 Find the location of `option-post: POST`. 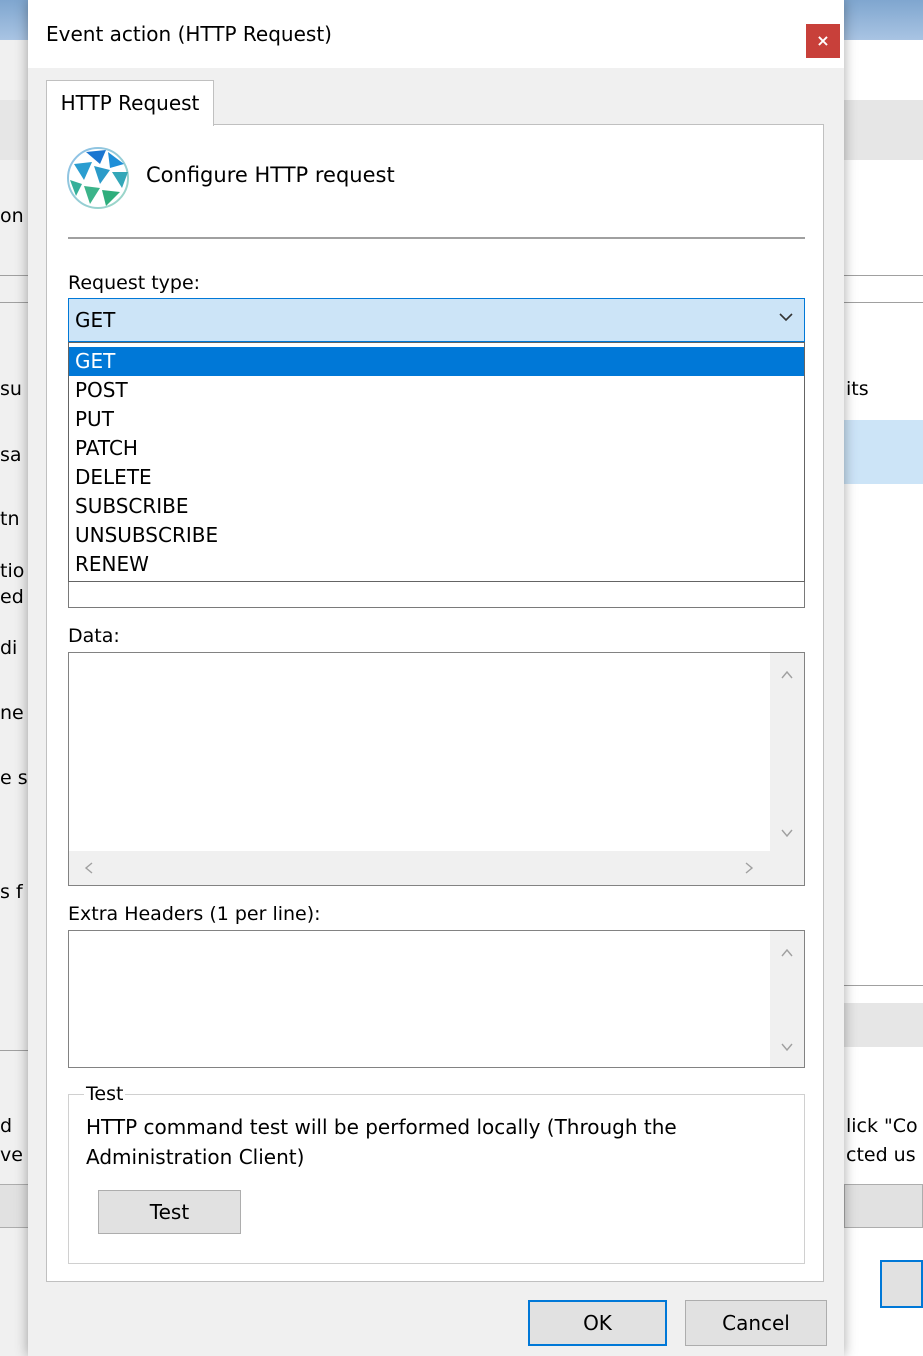

option-post: POST is located at coordinates (436, 390).